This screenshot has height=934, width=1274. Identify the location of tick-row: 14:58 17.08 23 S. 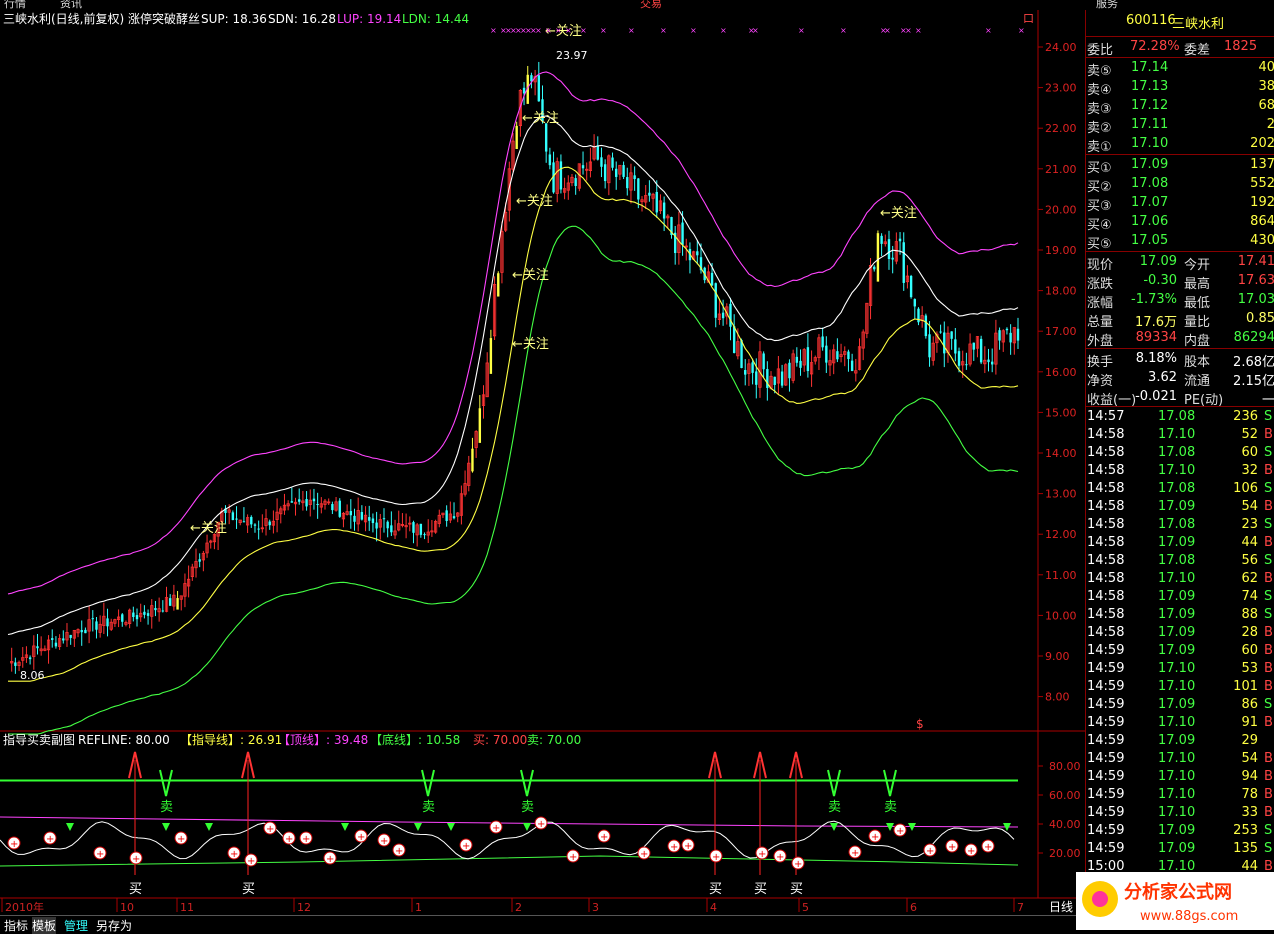
(1180, 525).